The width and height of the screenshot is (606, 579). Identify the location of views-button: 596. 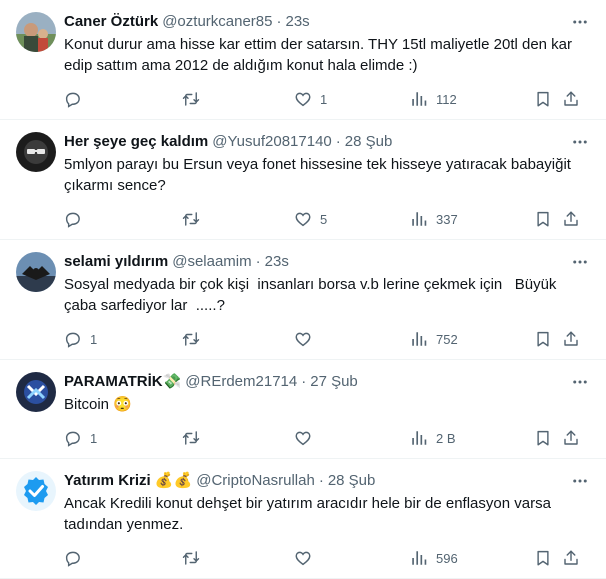
(472, 558).